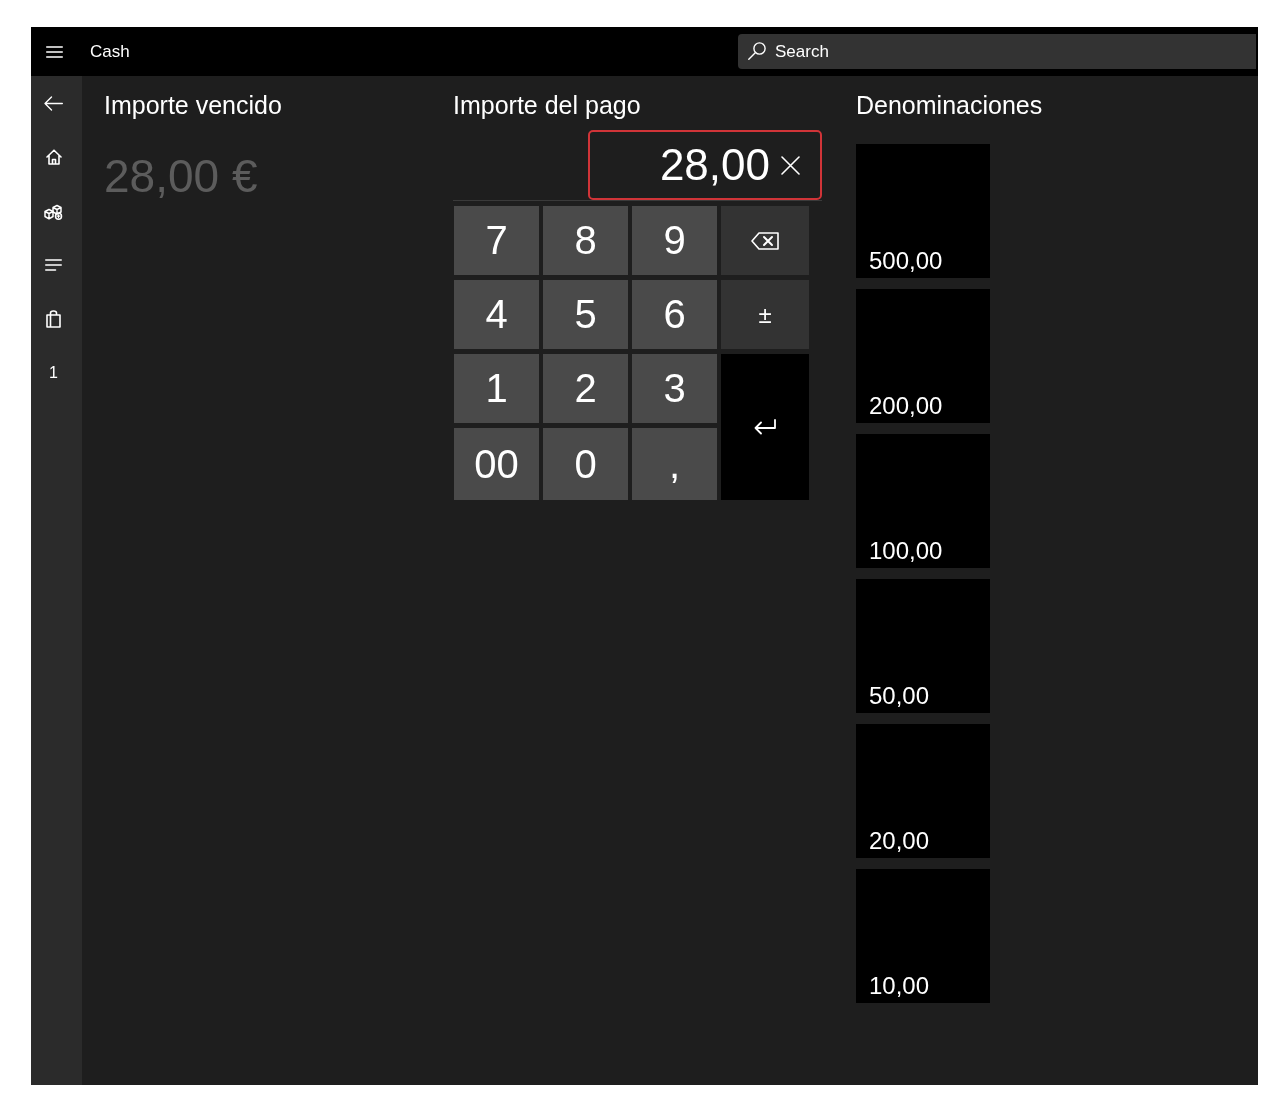 Image resolution: width=1280 pixels, height=1107 pixels. I want to click on digit-key: 0, so click(585, 464).